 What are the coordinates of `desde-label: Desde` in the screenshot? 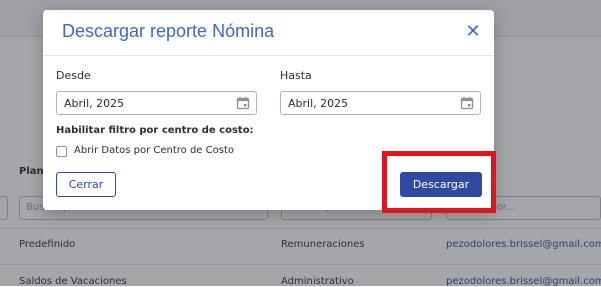 It's located at (73, 75).